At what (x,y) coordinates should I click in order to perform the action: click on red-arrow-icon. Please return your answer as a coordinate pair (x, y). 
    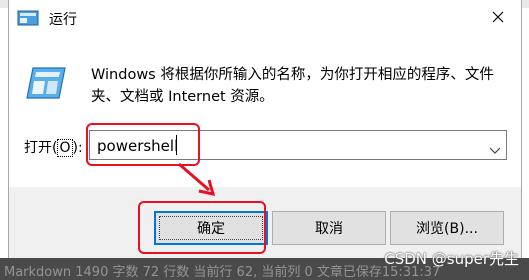
    Looking at the image, I should click on (200, 181).